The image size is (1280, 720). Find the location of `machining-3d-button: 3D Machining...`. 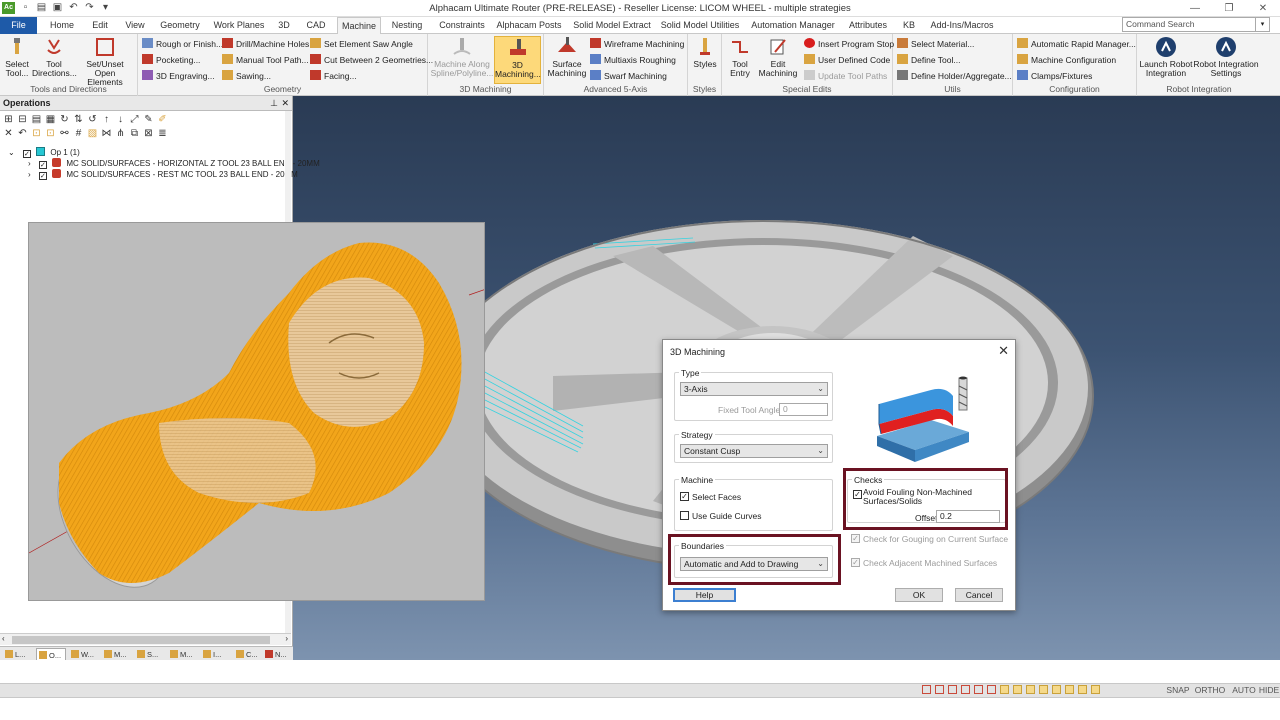

machining-3d-button: 3D Machining... is located at coordinates (517, 60).